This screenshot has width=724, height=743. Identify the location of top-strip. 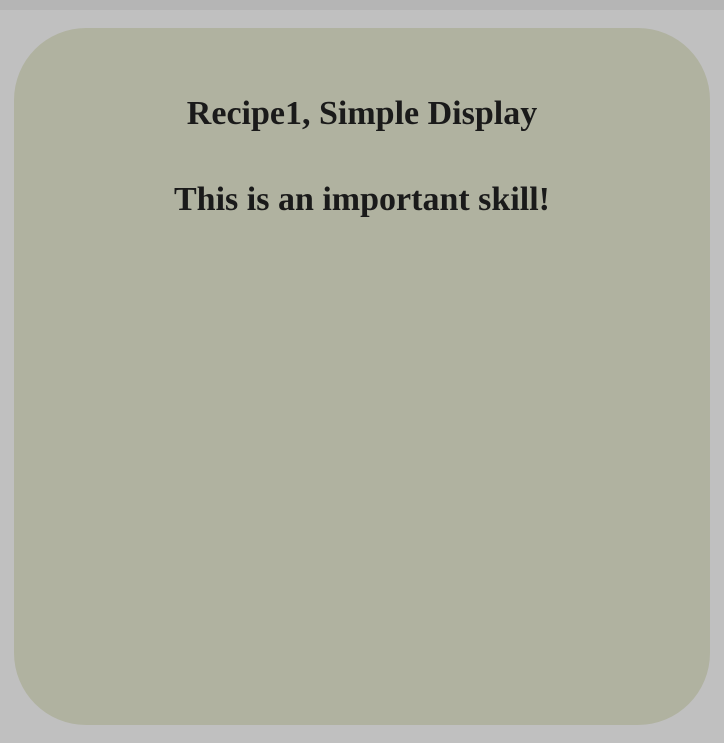
(362, 5).